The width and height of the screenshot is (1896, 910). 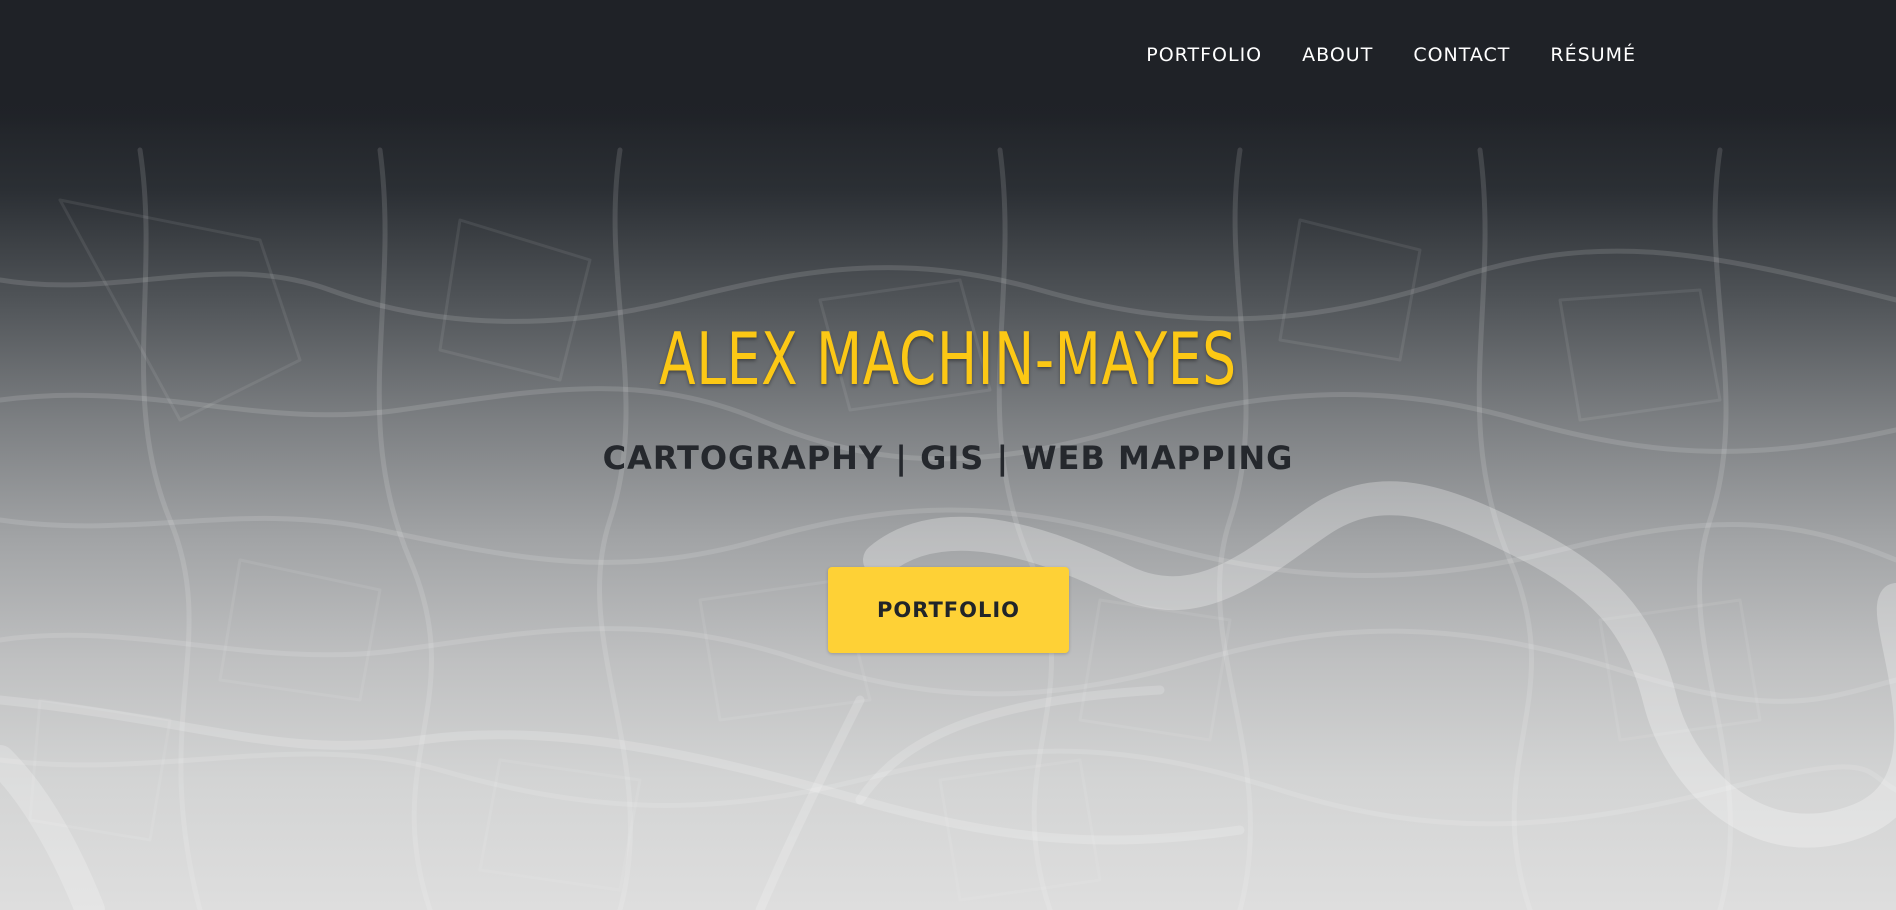 What do you see at coordinates (948, 610) in the screenshot?
I see `portfolio-button: PORTFOLIO` at bounding box center [948, 610].